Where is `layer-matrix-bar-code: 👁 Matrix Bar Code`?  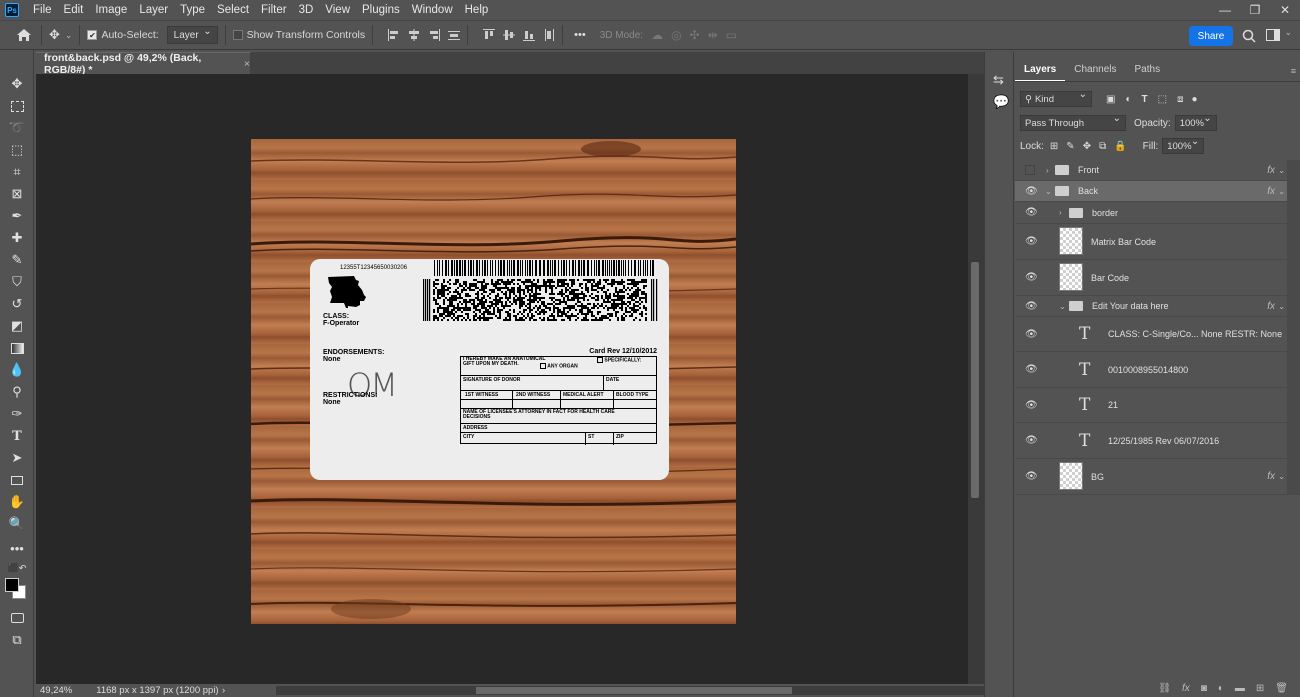
layer-matrix-bar-code: 👁 Matrix Bar Code is located at coordinates (1151, 242).